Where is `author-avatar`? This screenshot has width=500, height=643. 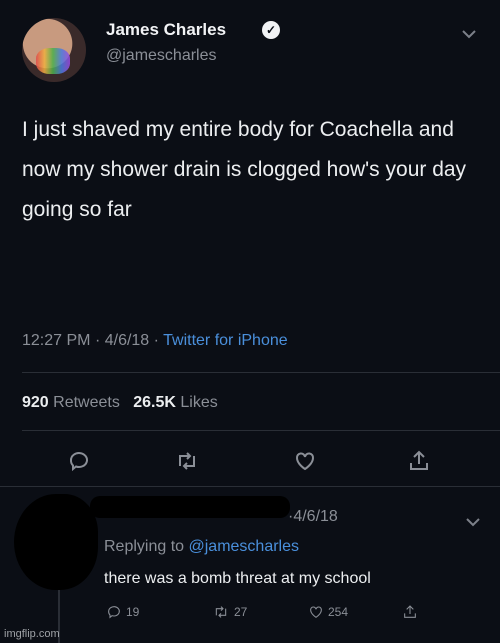
author-avatar is located at coordinates (54, 50).